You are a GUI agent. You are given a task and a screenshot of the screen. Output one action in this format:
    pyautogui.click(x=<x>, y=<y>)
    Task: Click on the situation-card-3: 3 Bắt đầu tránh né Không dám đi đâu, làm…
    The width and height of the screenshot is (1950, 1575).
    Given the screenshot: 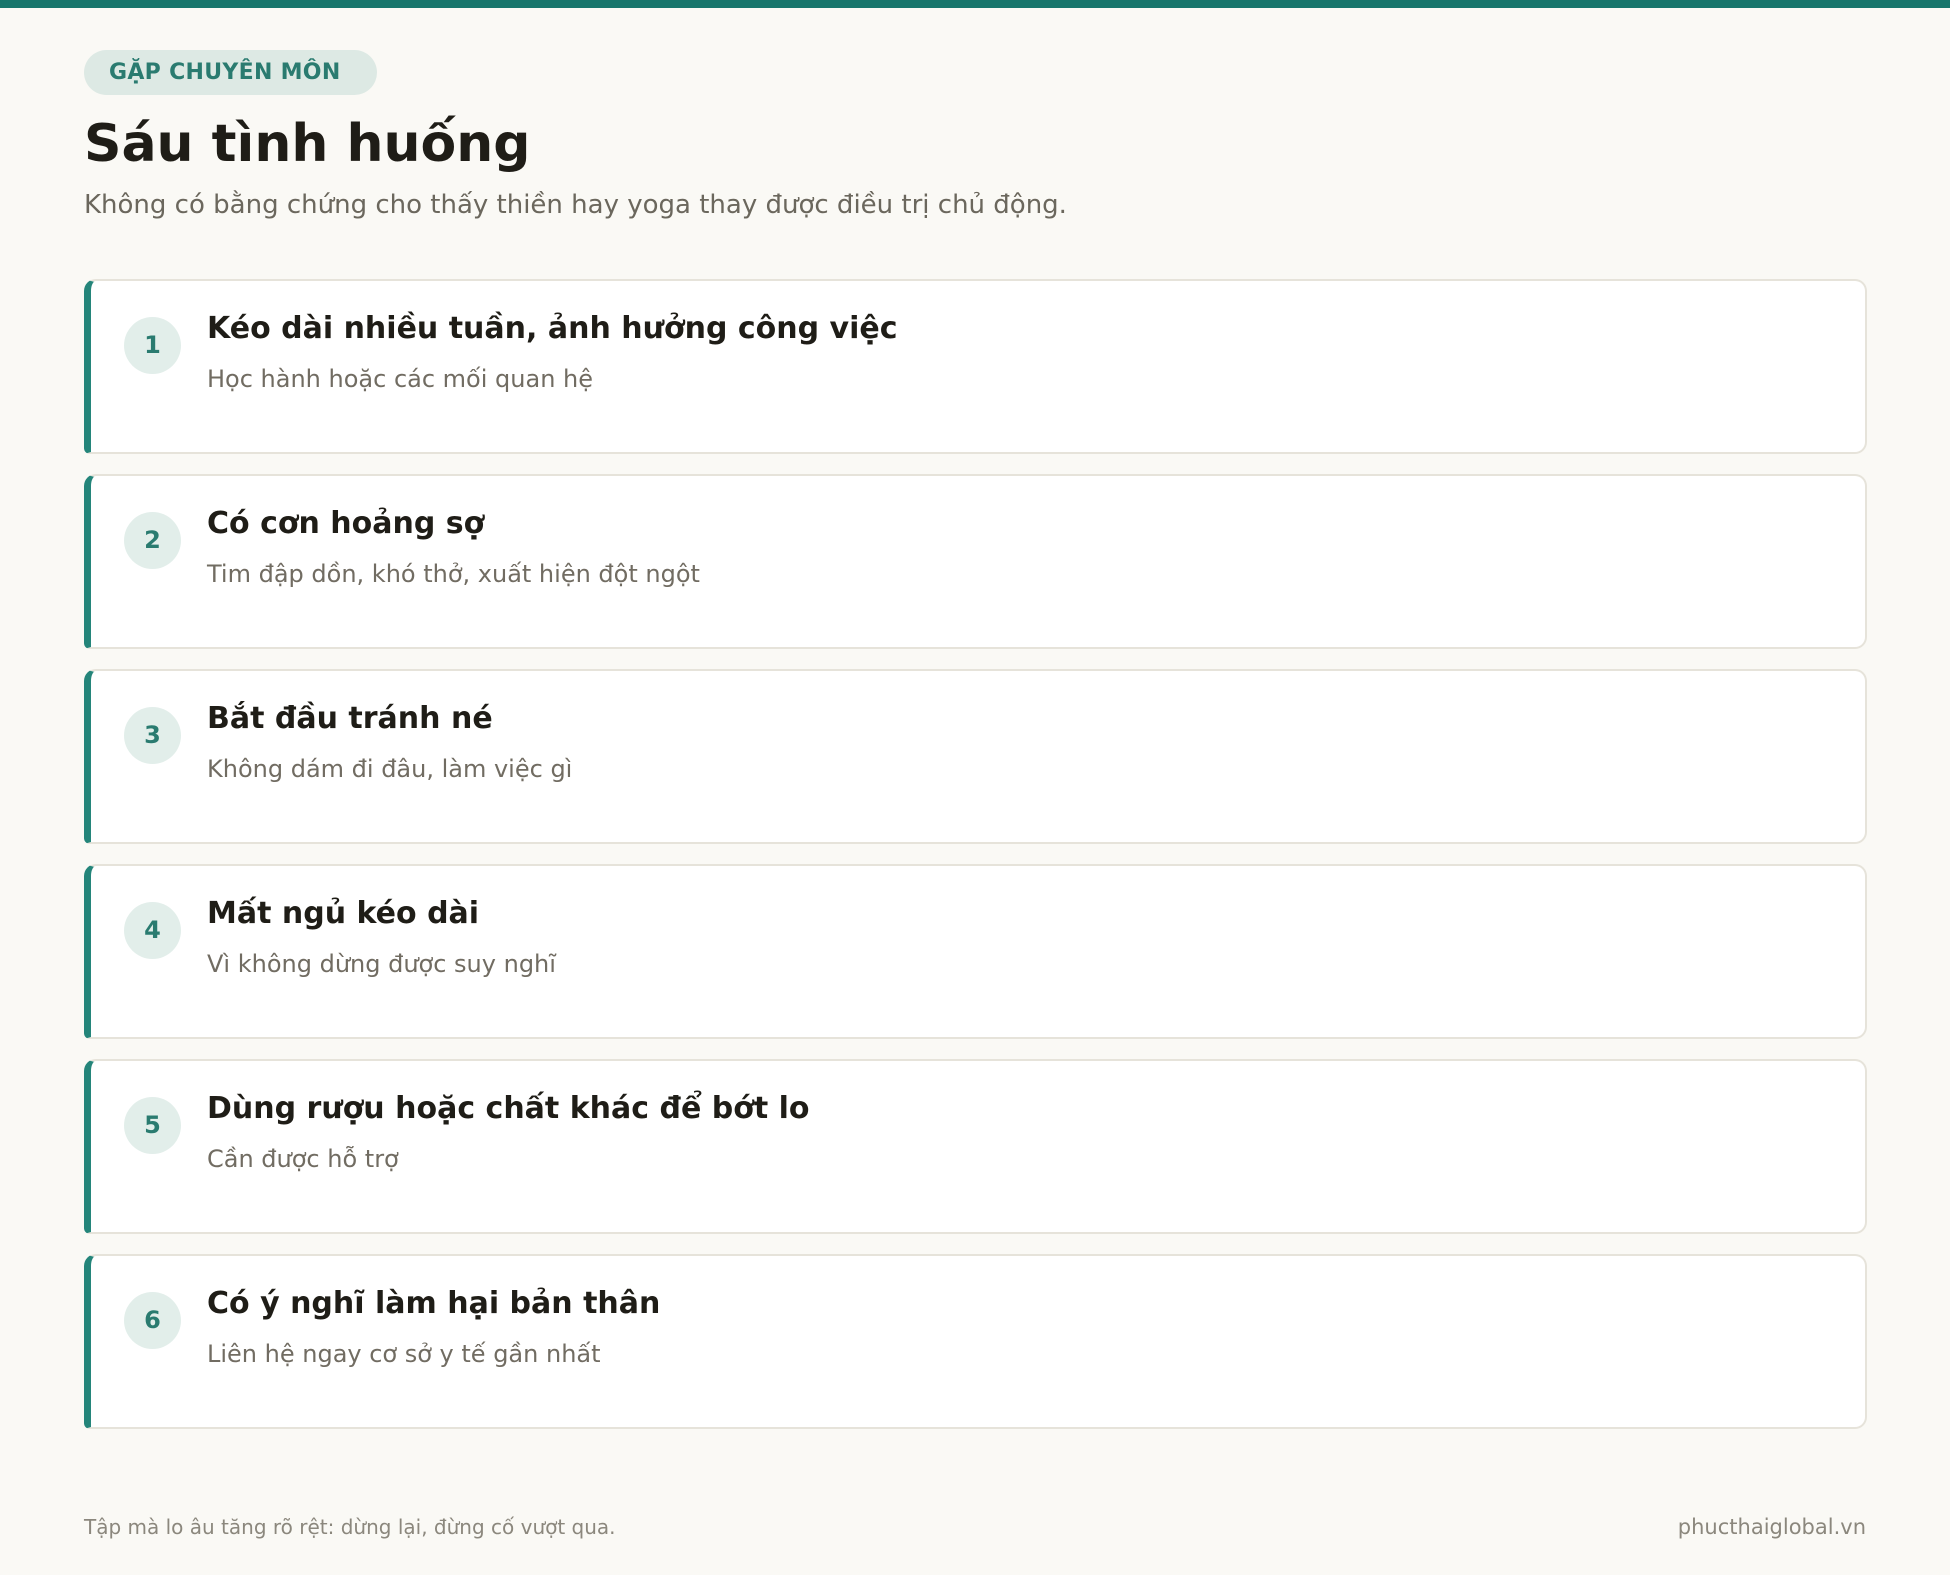 What is the action you would take?
    pyautogui.click(x=975, y=756)
    